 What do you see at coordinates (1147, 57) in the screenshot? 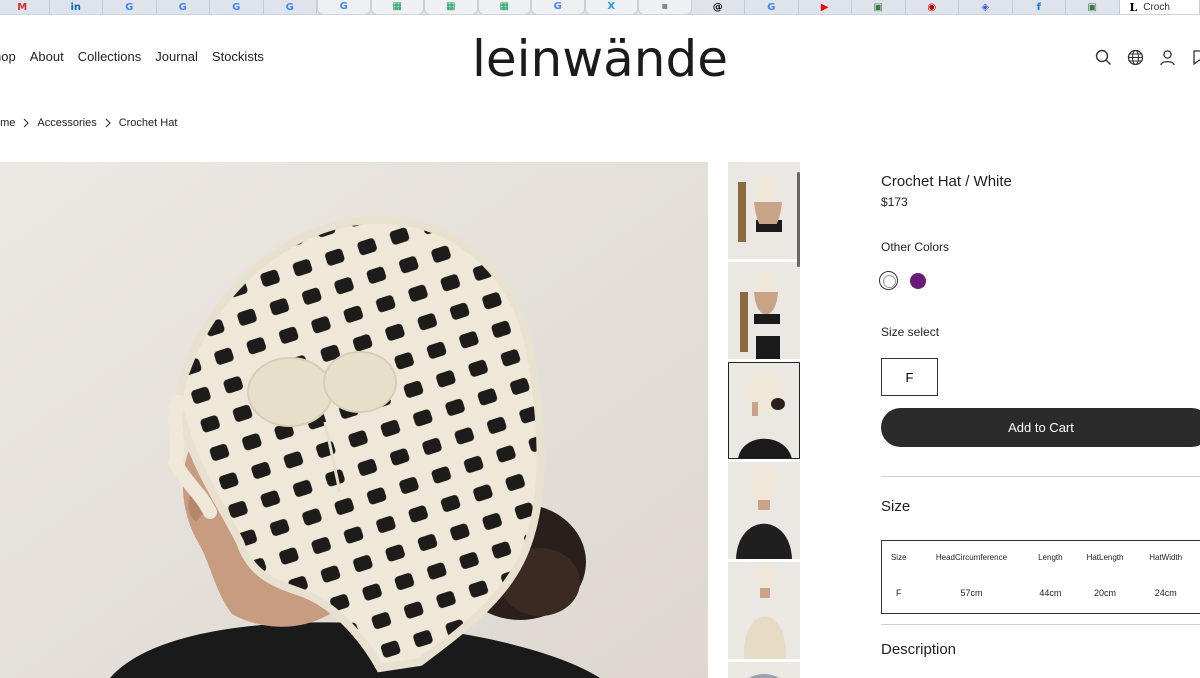
I see `header-icons` at bounding box center [1147, 57].